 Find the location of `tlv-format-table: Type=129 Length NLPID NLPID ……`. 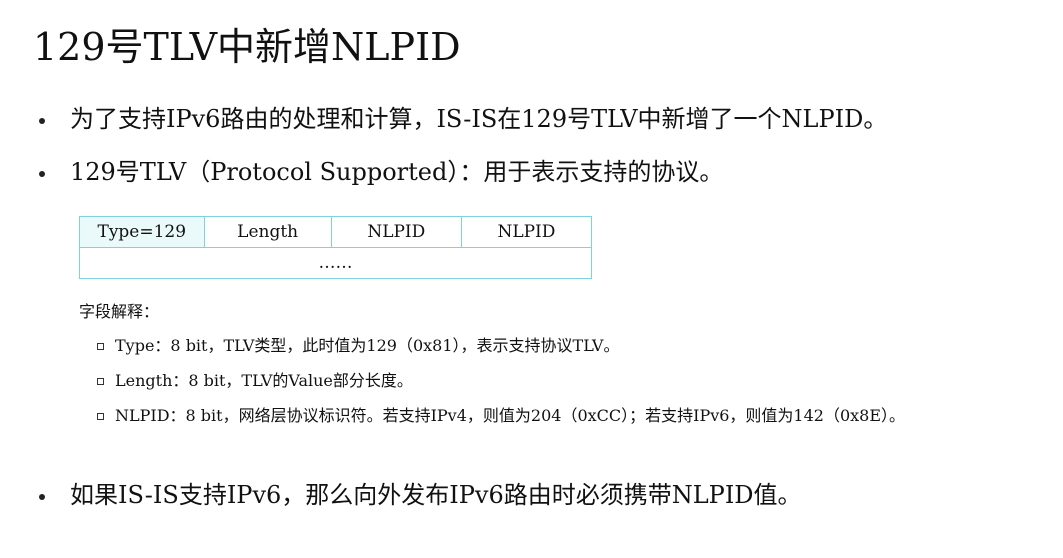

tlv-format-table: Type=129 Length NLPID NLPID …… is located at coordinates (336, 247).